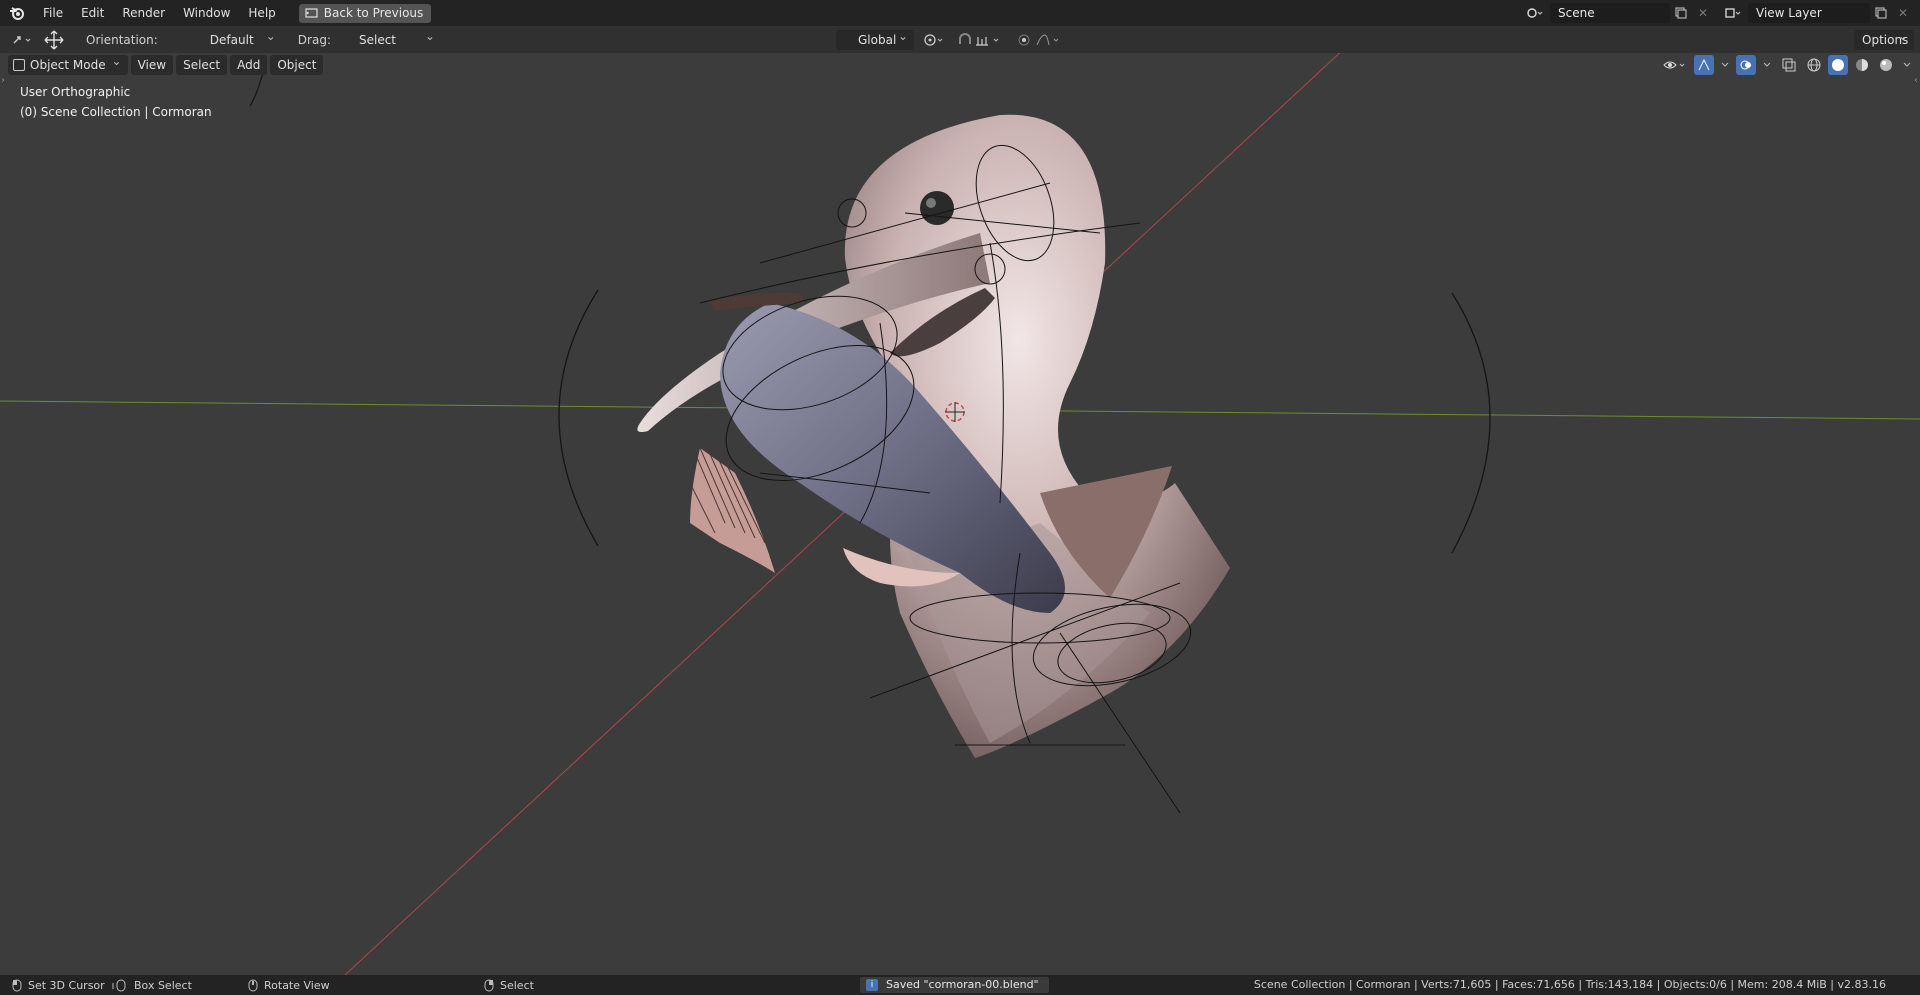  I want to click on menu-window: Window, so click(206, 13).